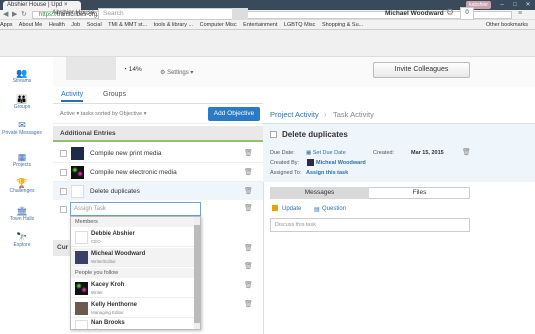  Describe the element at coordinates (114, 94) in the screenshot. I see `tab-groups: Groups` at that location.